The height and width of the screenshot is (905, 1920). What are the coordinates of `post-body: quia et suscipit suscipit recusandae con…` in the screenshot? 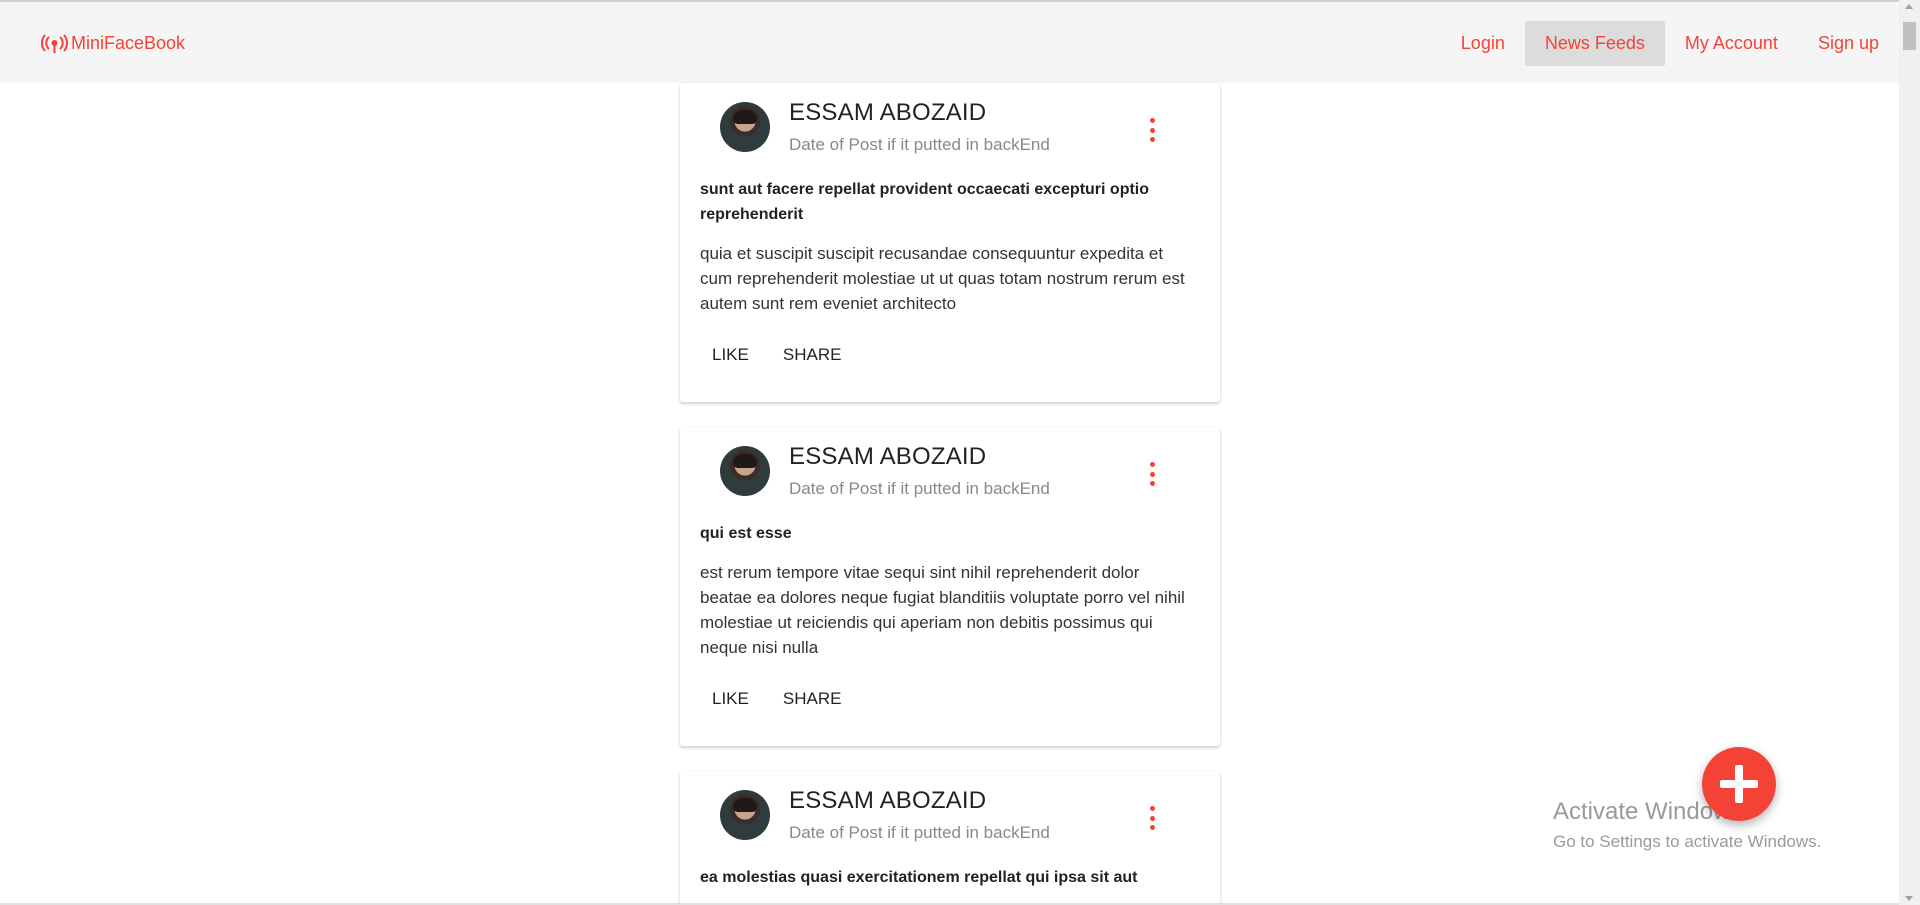 It's located at (942, 278).